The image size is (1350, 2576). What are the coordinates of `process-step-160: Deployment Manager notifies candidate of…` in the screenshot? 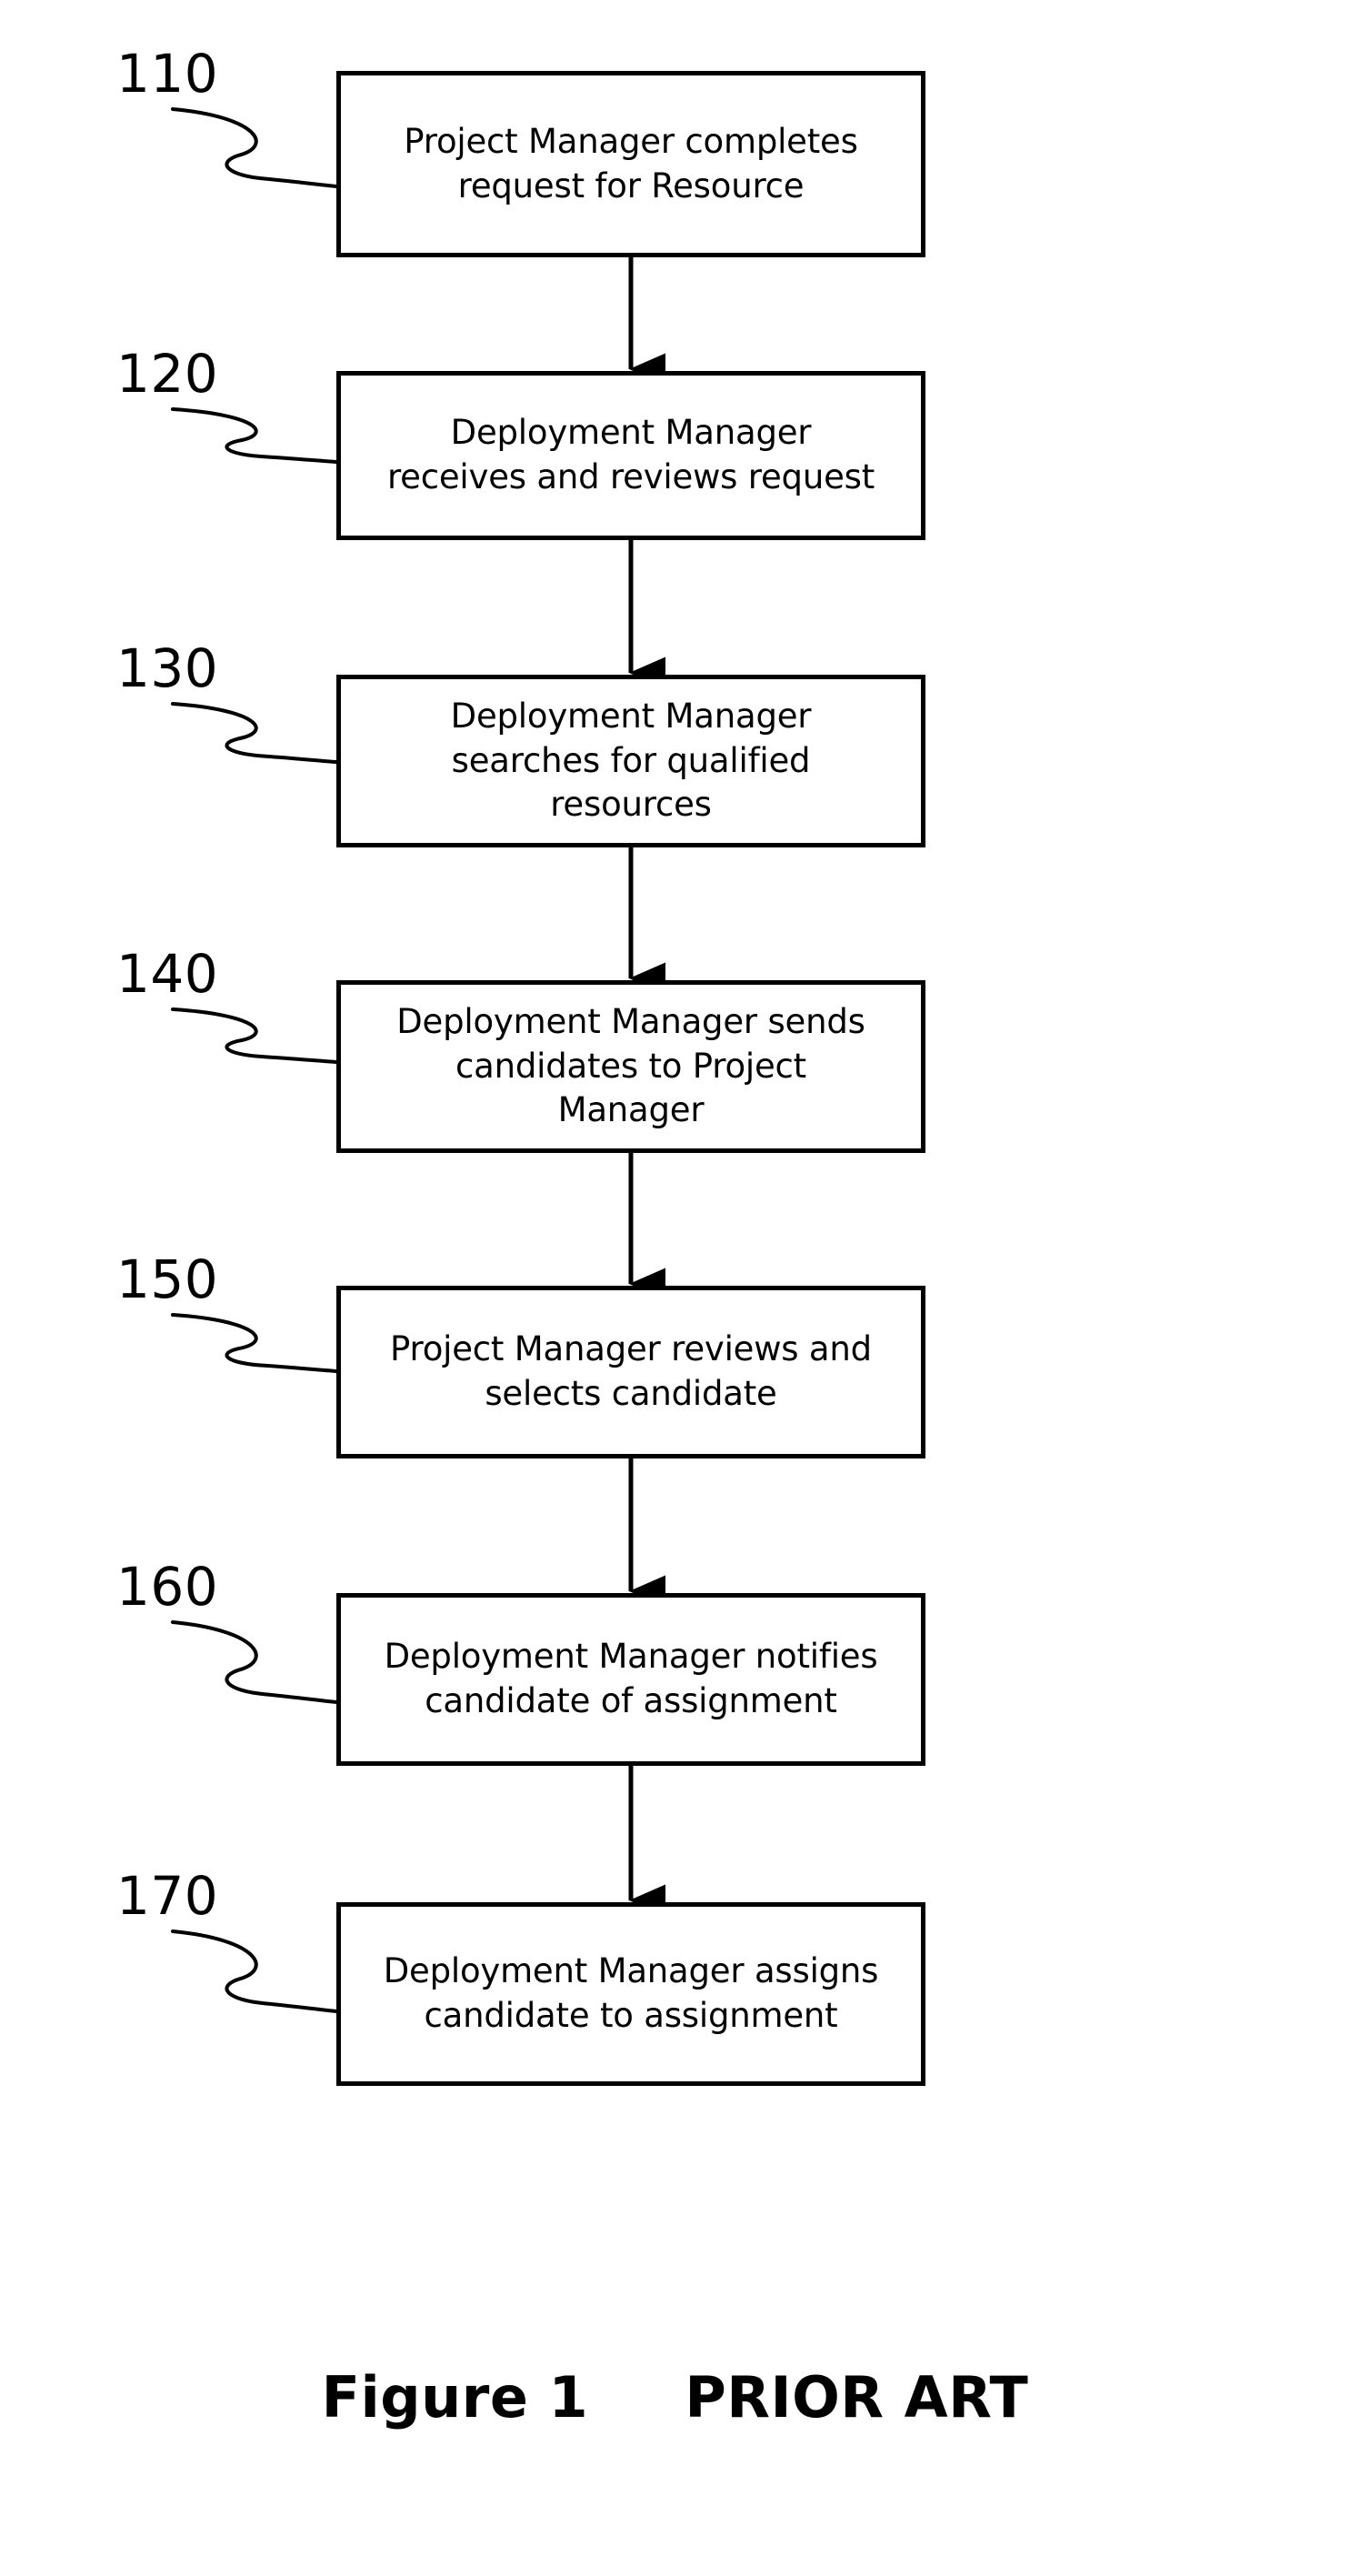 It's located at (630, 1680).